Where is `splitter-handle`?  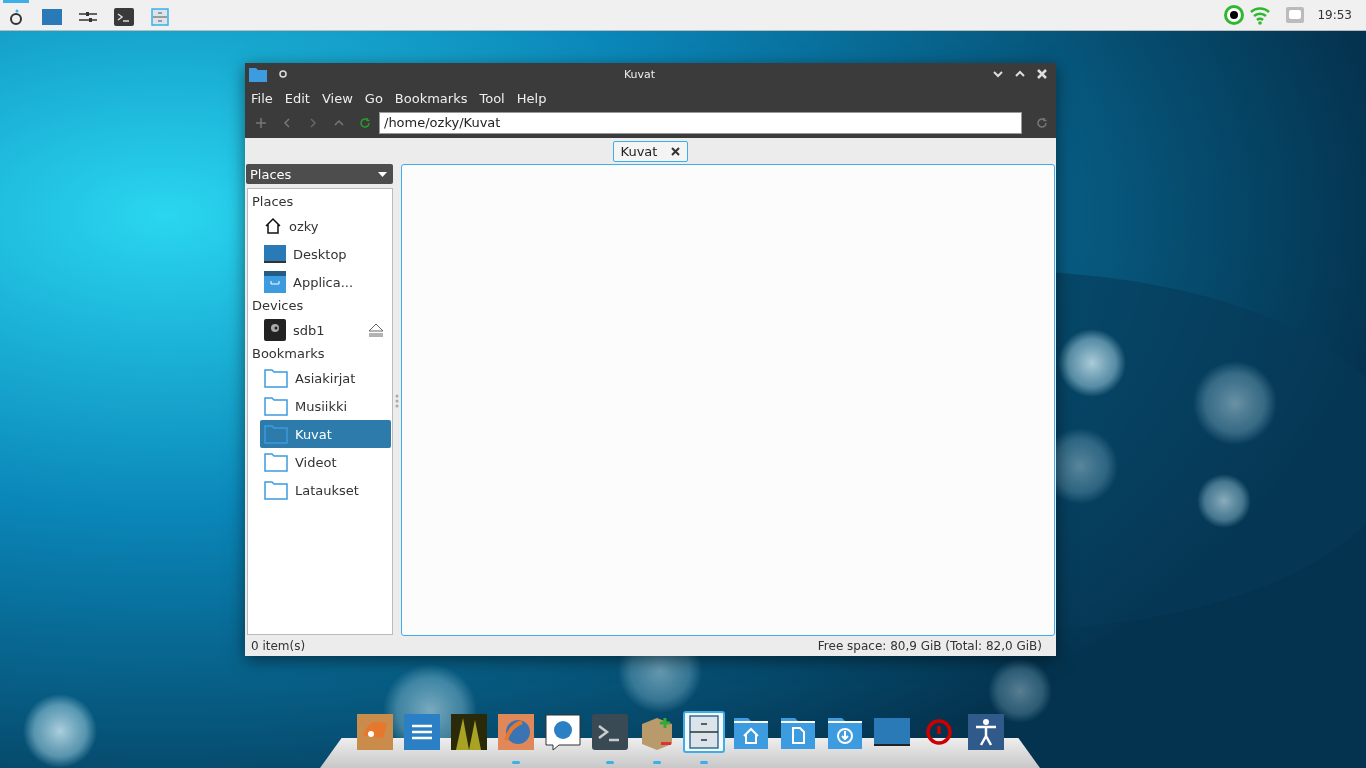 splitter-handle is located at coordinates (397, 400).